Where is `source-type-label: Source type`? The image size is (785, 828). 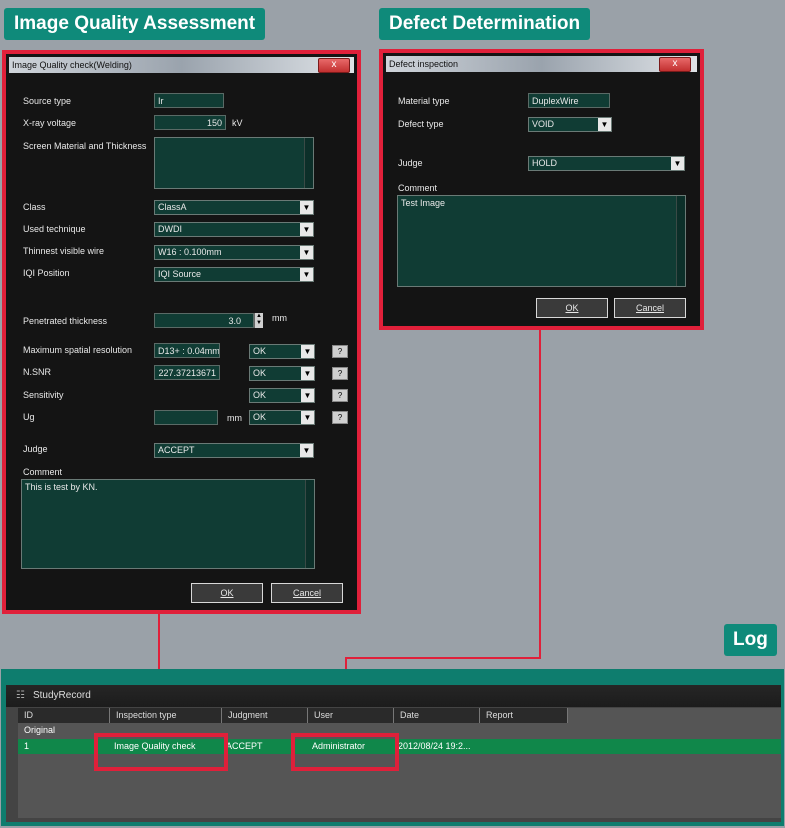 source-type-label: Source type is located at coordinates (47, 101).